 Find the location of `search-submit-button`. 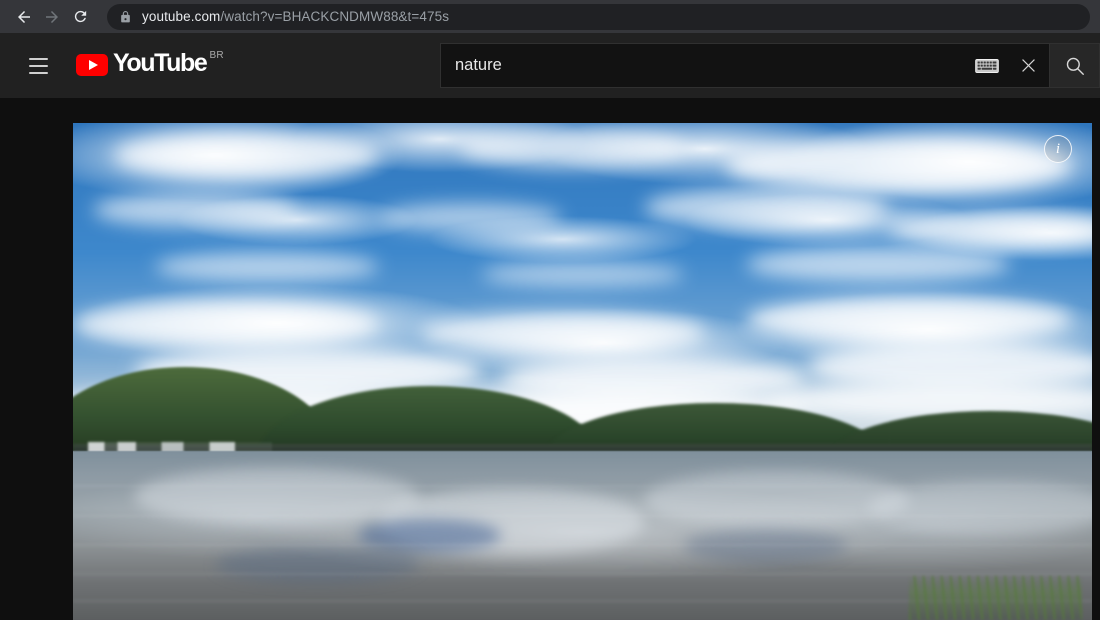

search-submit-button is located at coordinates (1075, 65).